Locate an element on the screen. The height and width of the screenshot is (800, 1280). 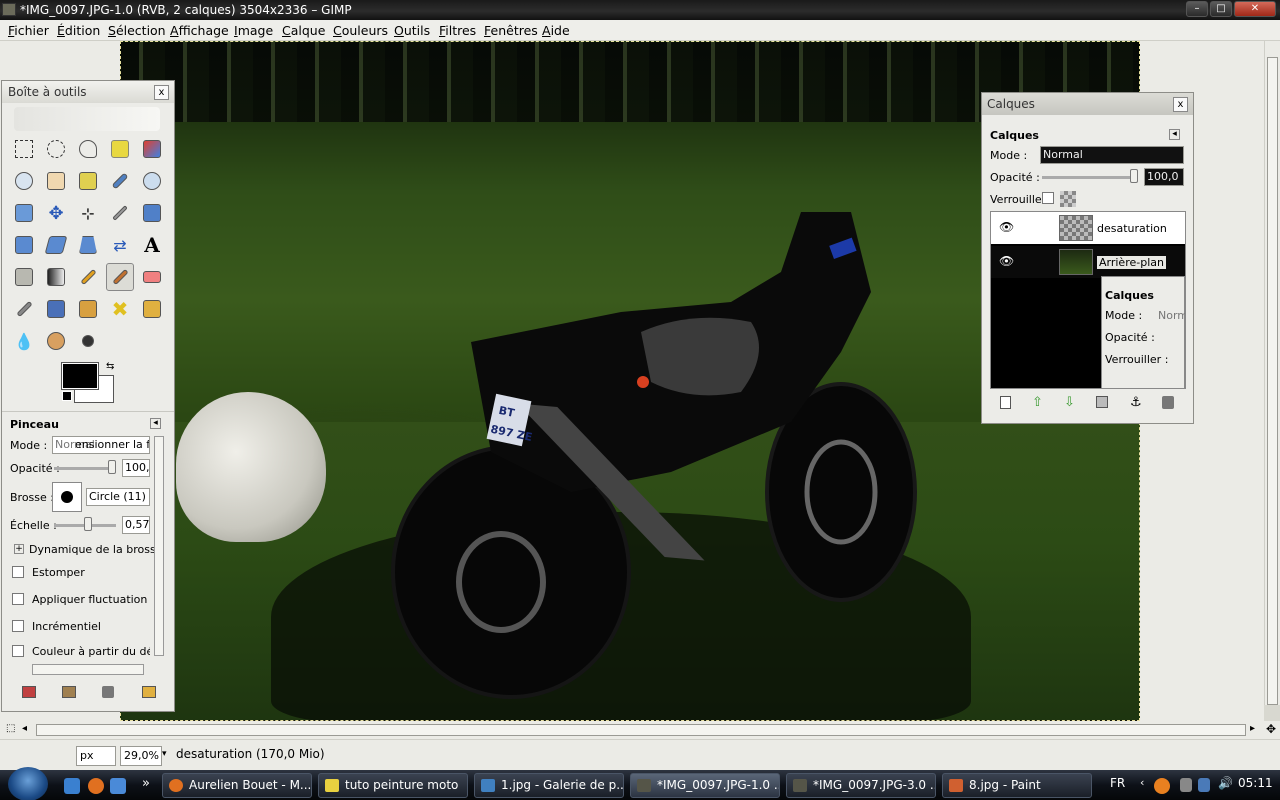
save-options-icon is located at coordinates (29, 692).